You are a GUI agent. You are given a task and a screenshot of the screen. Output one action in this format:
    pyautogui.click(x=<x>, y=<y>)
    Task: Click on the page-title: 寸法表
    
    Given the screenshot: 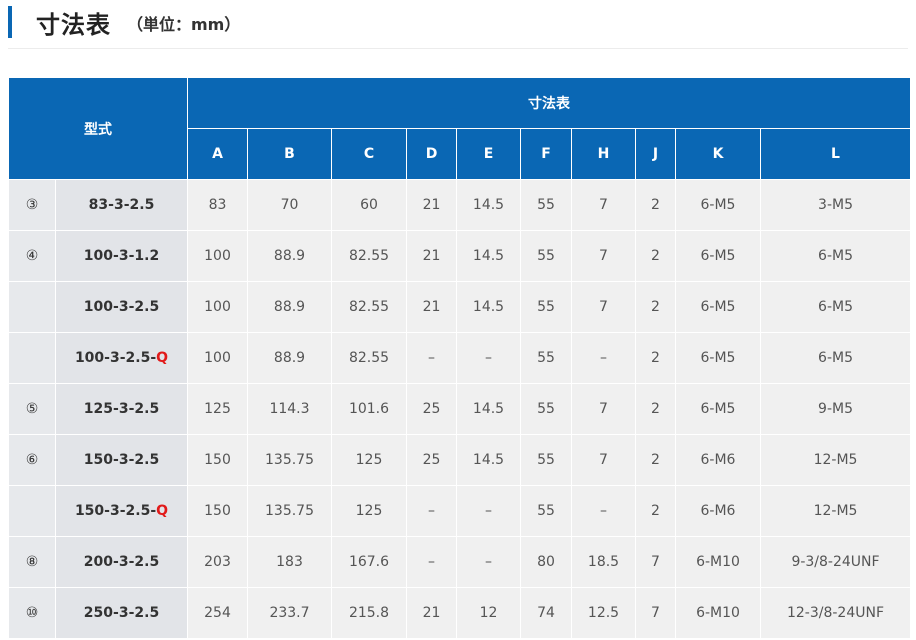 What is the action you would take?
    pyautogui.click(x=73, y=24)
    